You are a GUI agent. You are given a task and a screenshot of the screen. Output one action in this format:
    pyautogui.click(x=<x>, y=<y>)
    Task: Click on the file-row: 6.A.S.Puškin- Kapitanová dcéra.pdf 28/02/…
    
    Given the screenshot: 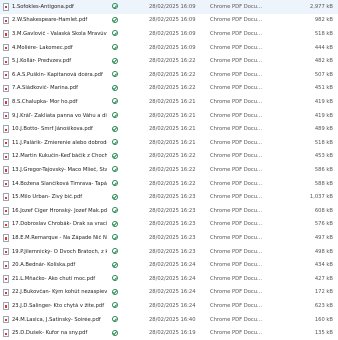 What is the action you would take?
    pyautogui.click(x=169, y=75)
    